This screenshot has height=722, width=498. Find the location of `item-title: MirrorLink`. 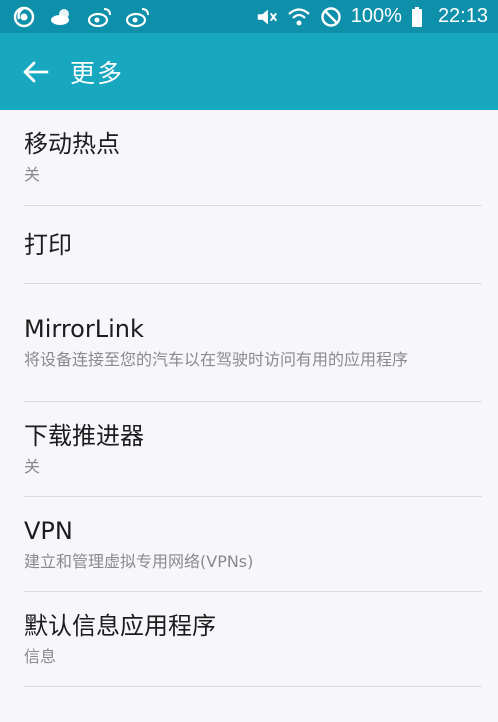

item-title: MirrorLink is located at coordinates (84, 329).